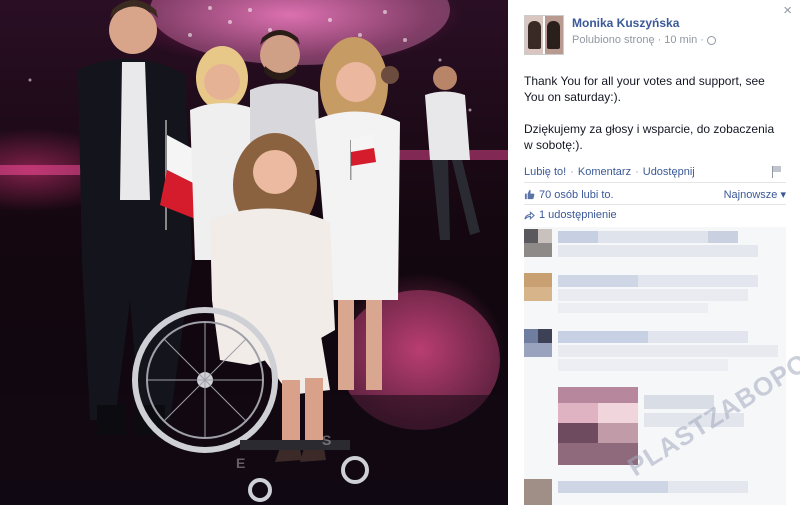 Image resolution: width=800 pixels, height=505 pixels. I want to click on share-button: Udostępnij, so click(669, 172).